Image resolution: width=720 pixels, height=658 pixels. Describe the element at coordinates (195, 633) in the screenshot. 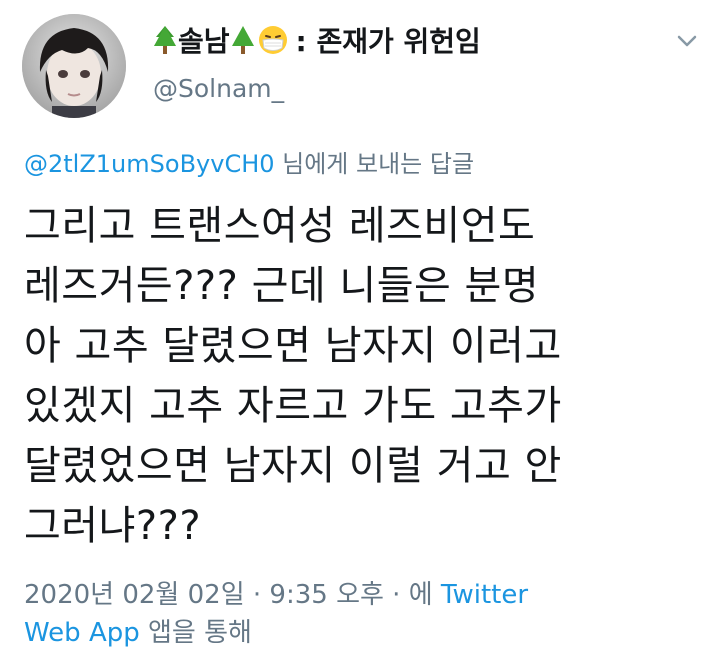

I see `source-suffix: 앱을 통해` at that location.